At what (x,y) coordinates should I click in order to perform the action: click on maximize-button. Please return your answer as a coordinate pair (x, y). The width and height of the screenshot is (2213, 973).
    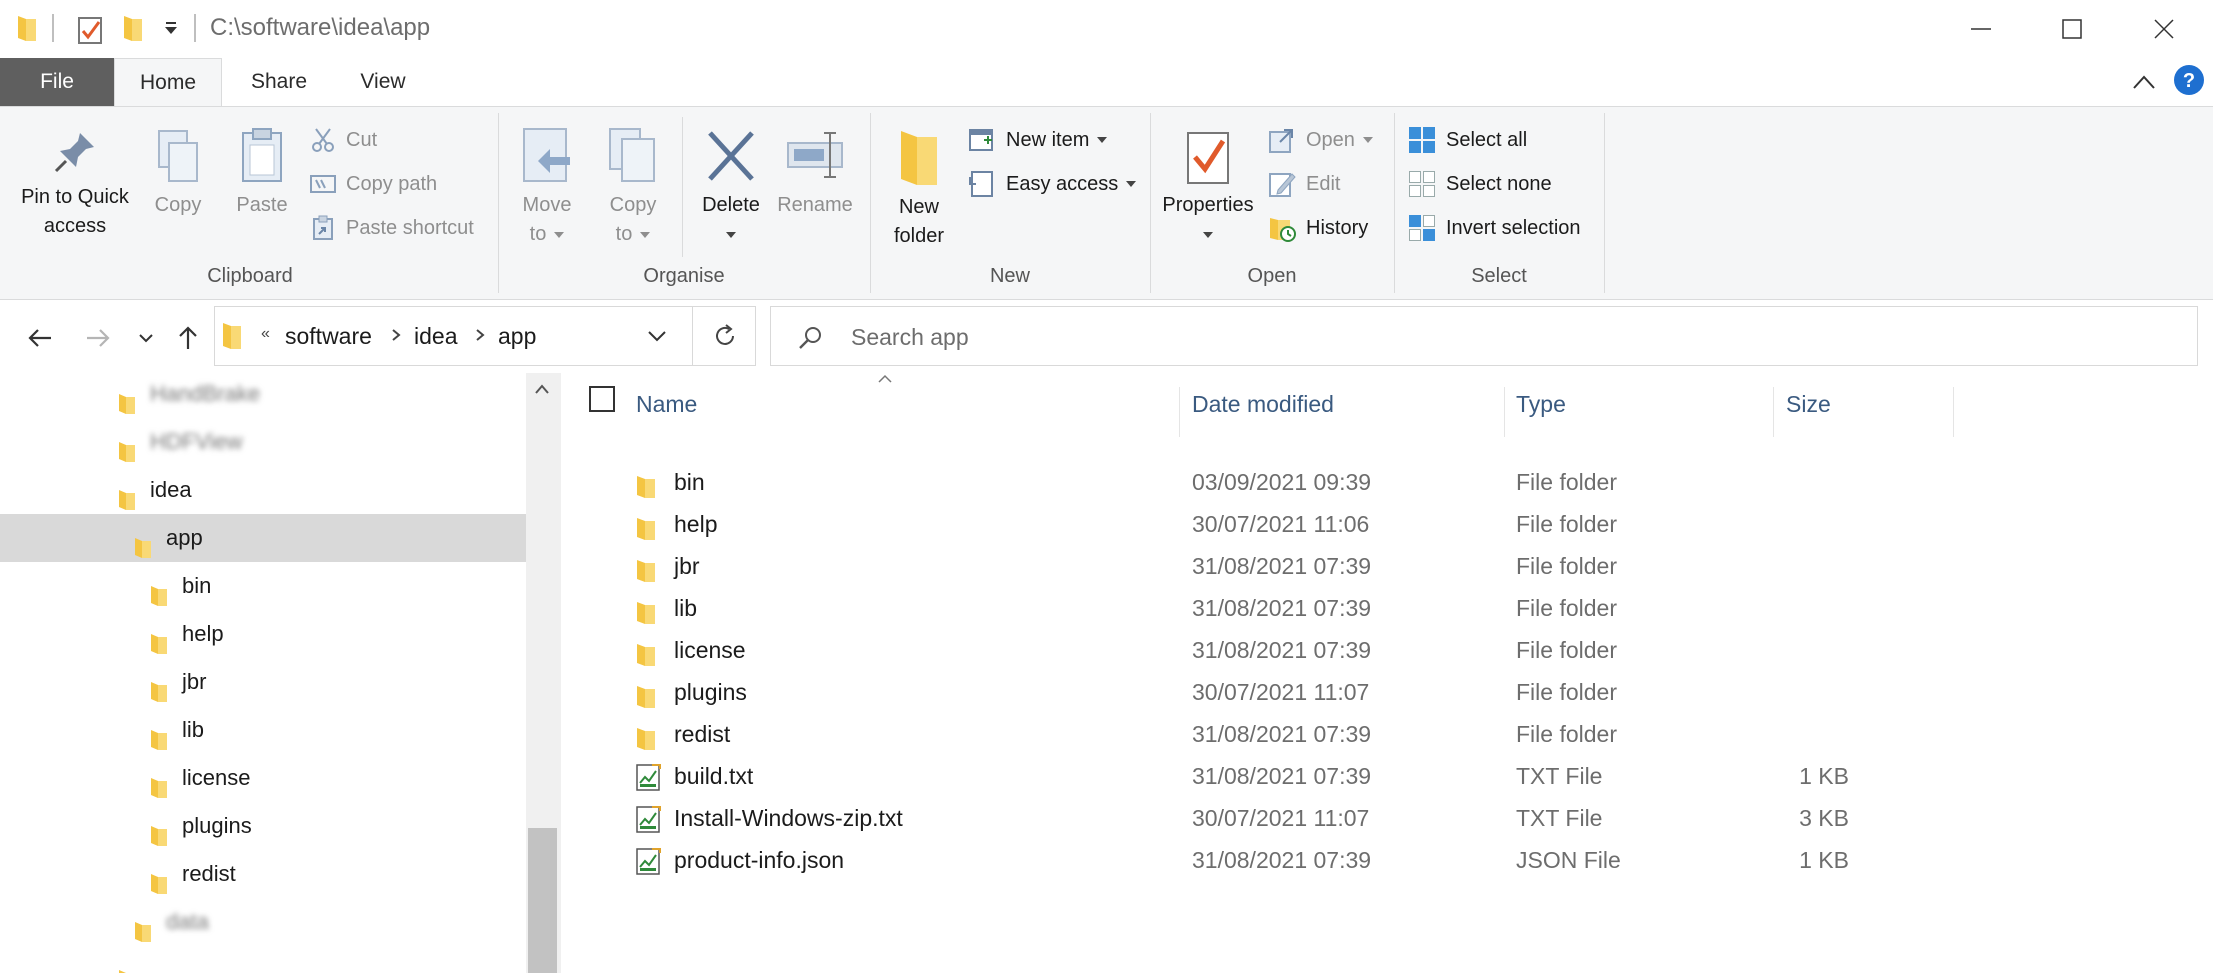
    Looking at the image, I should click on (2072, 29).